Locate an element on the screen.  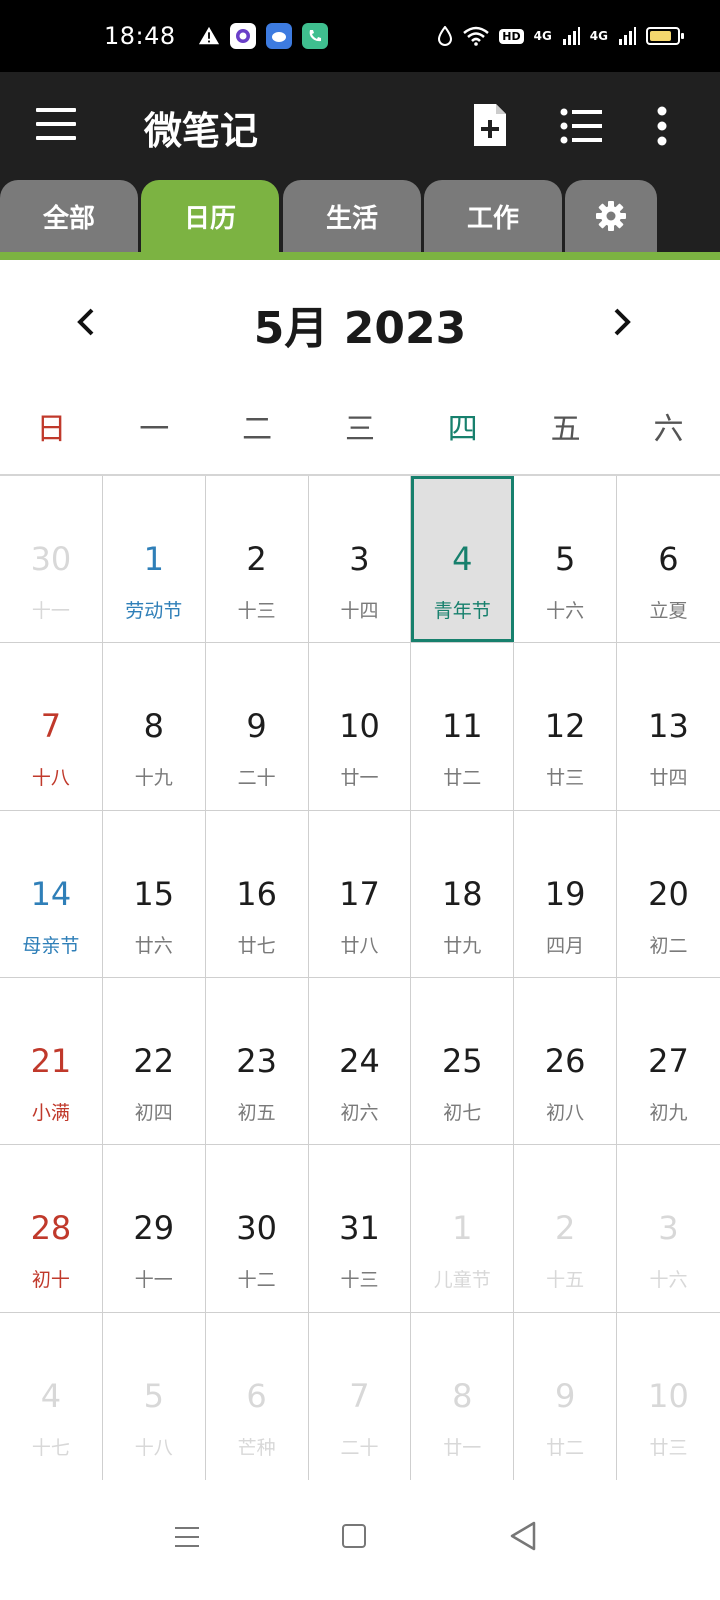
wifi-icon is located at coordinates (476, 36).